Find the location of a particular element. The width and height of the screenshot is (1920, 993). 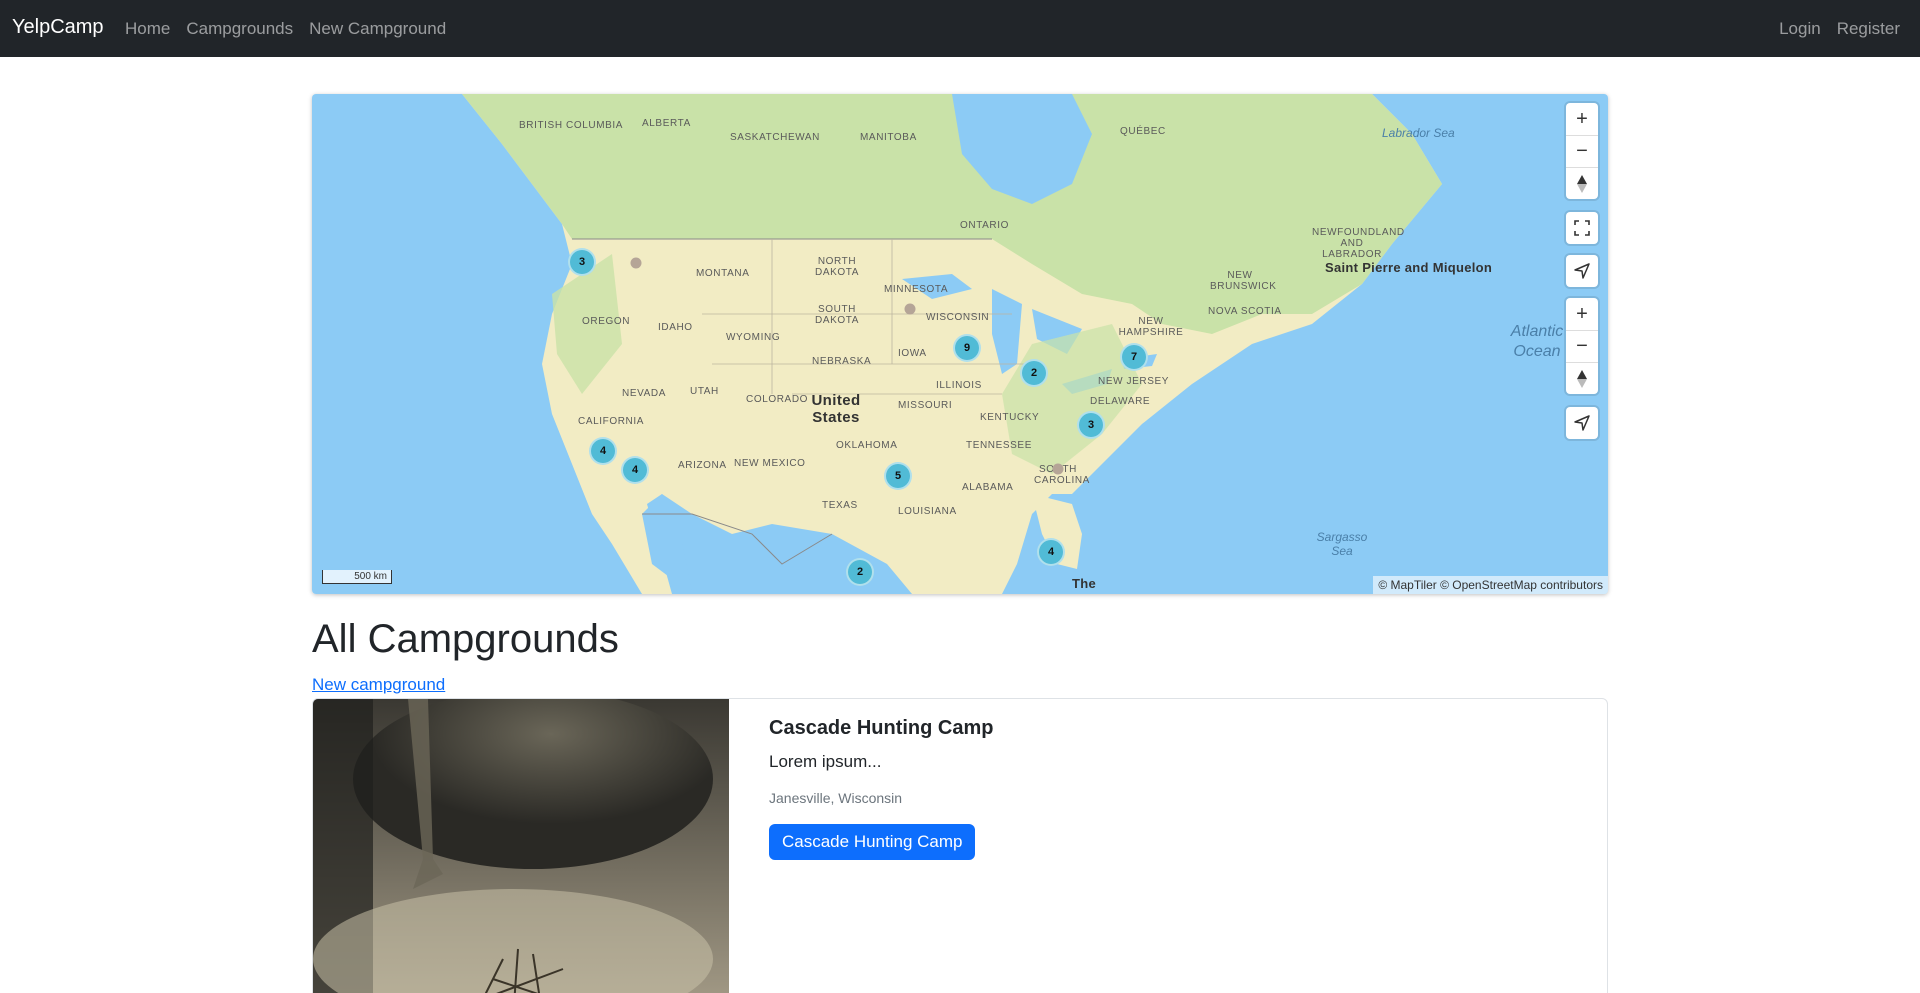

map-label-atlantic-ocean: Atlantic Ocean is located at coordinates (1537, 341).